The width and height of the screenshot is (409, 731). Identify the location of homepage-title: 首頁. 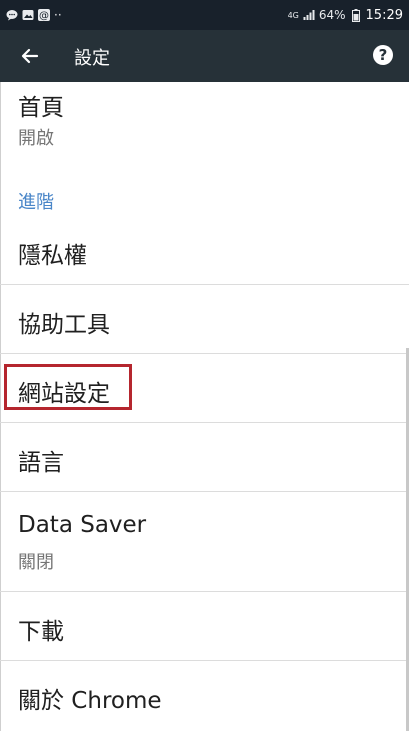
(41, 108).